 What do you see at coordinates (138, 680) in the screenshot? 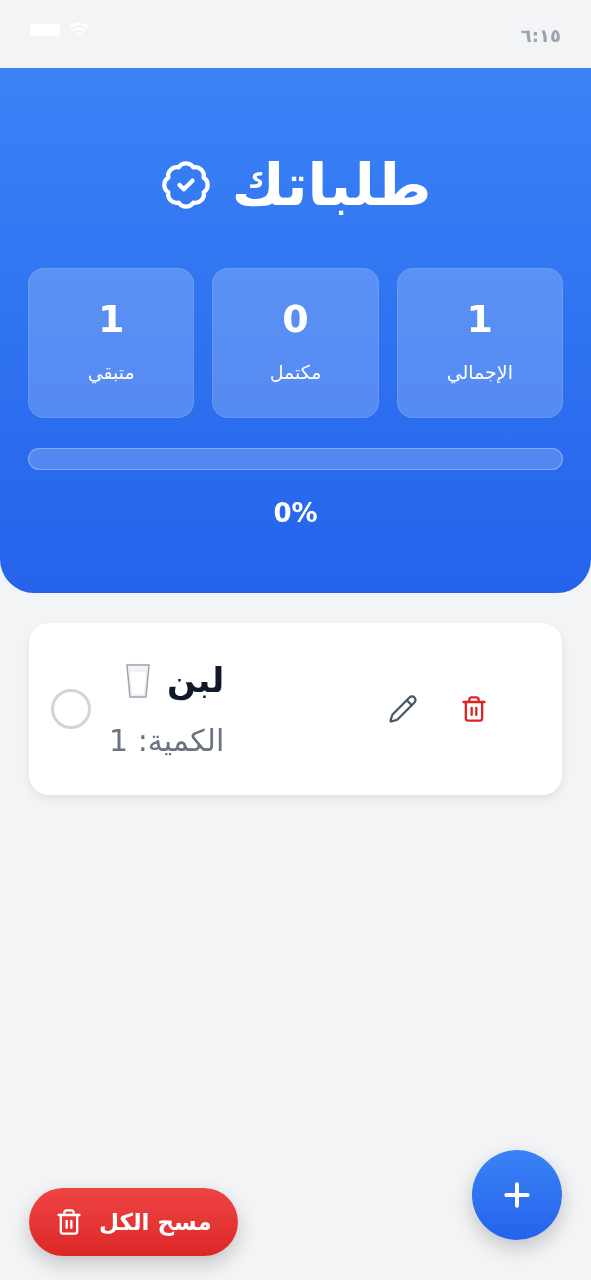
I see `milk-glass-icon` at bounding box center [138, 680].